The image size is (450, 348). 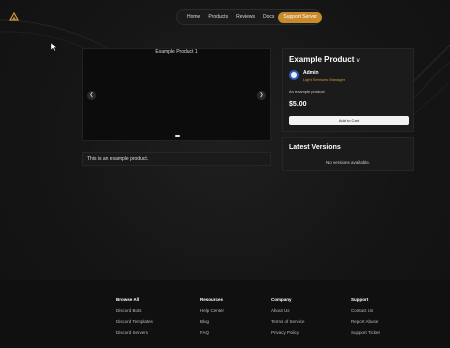 I want to click on footer-heading: Support, so click(x=360, y=299).